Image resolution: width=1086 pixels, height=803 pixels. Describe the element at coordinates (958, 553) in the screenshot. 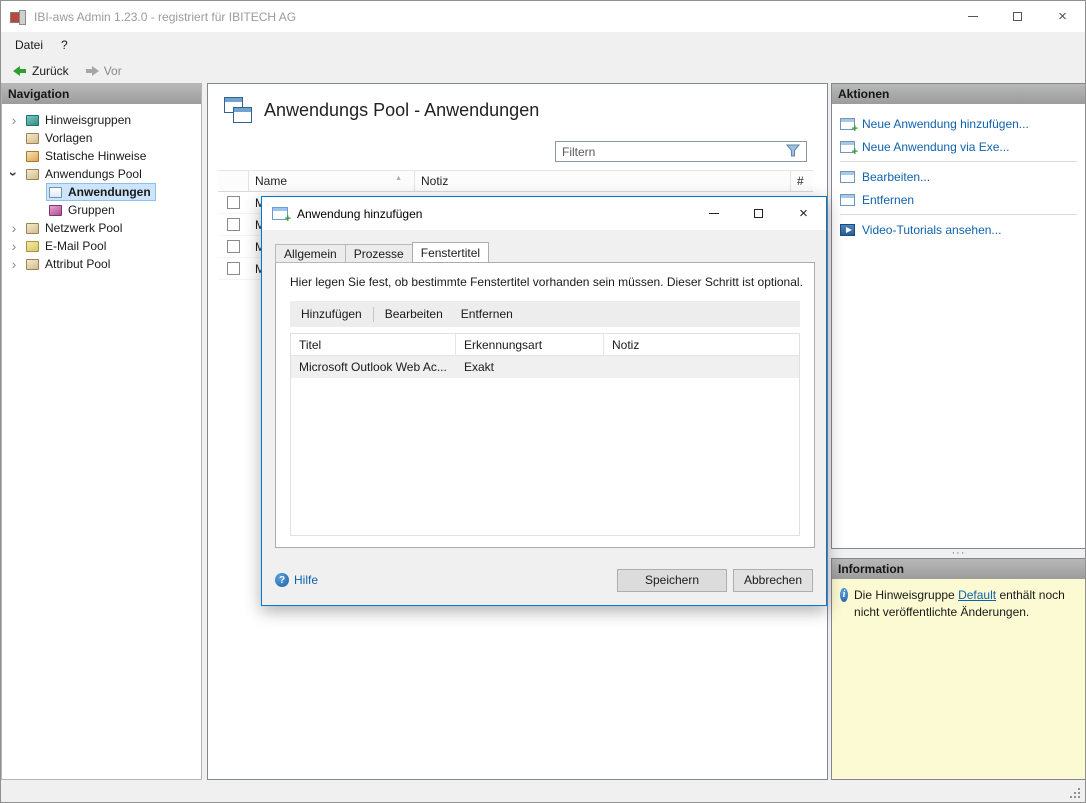

I see `panel-splitter: ···` at that location.